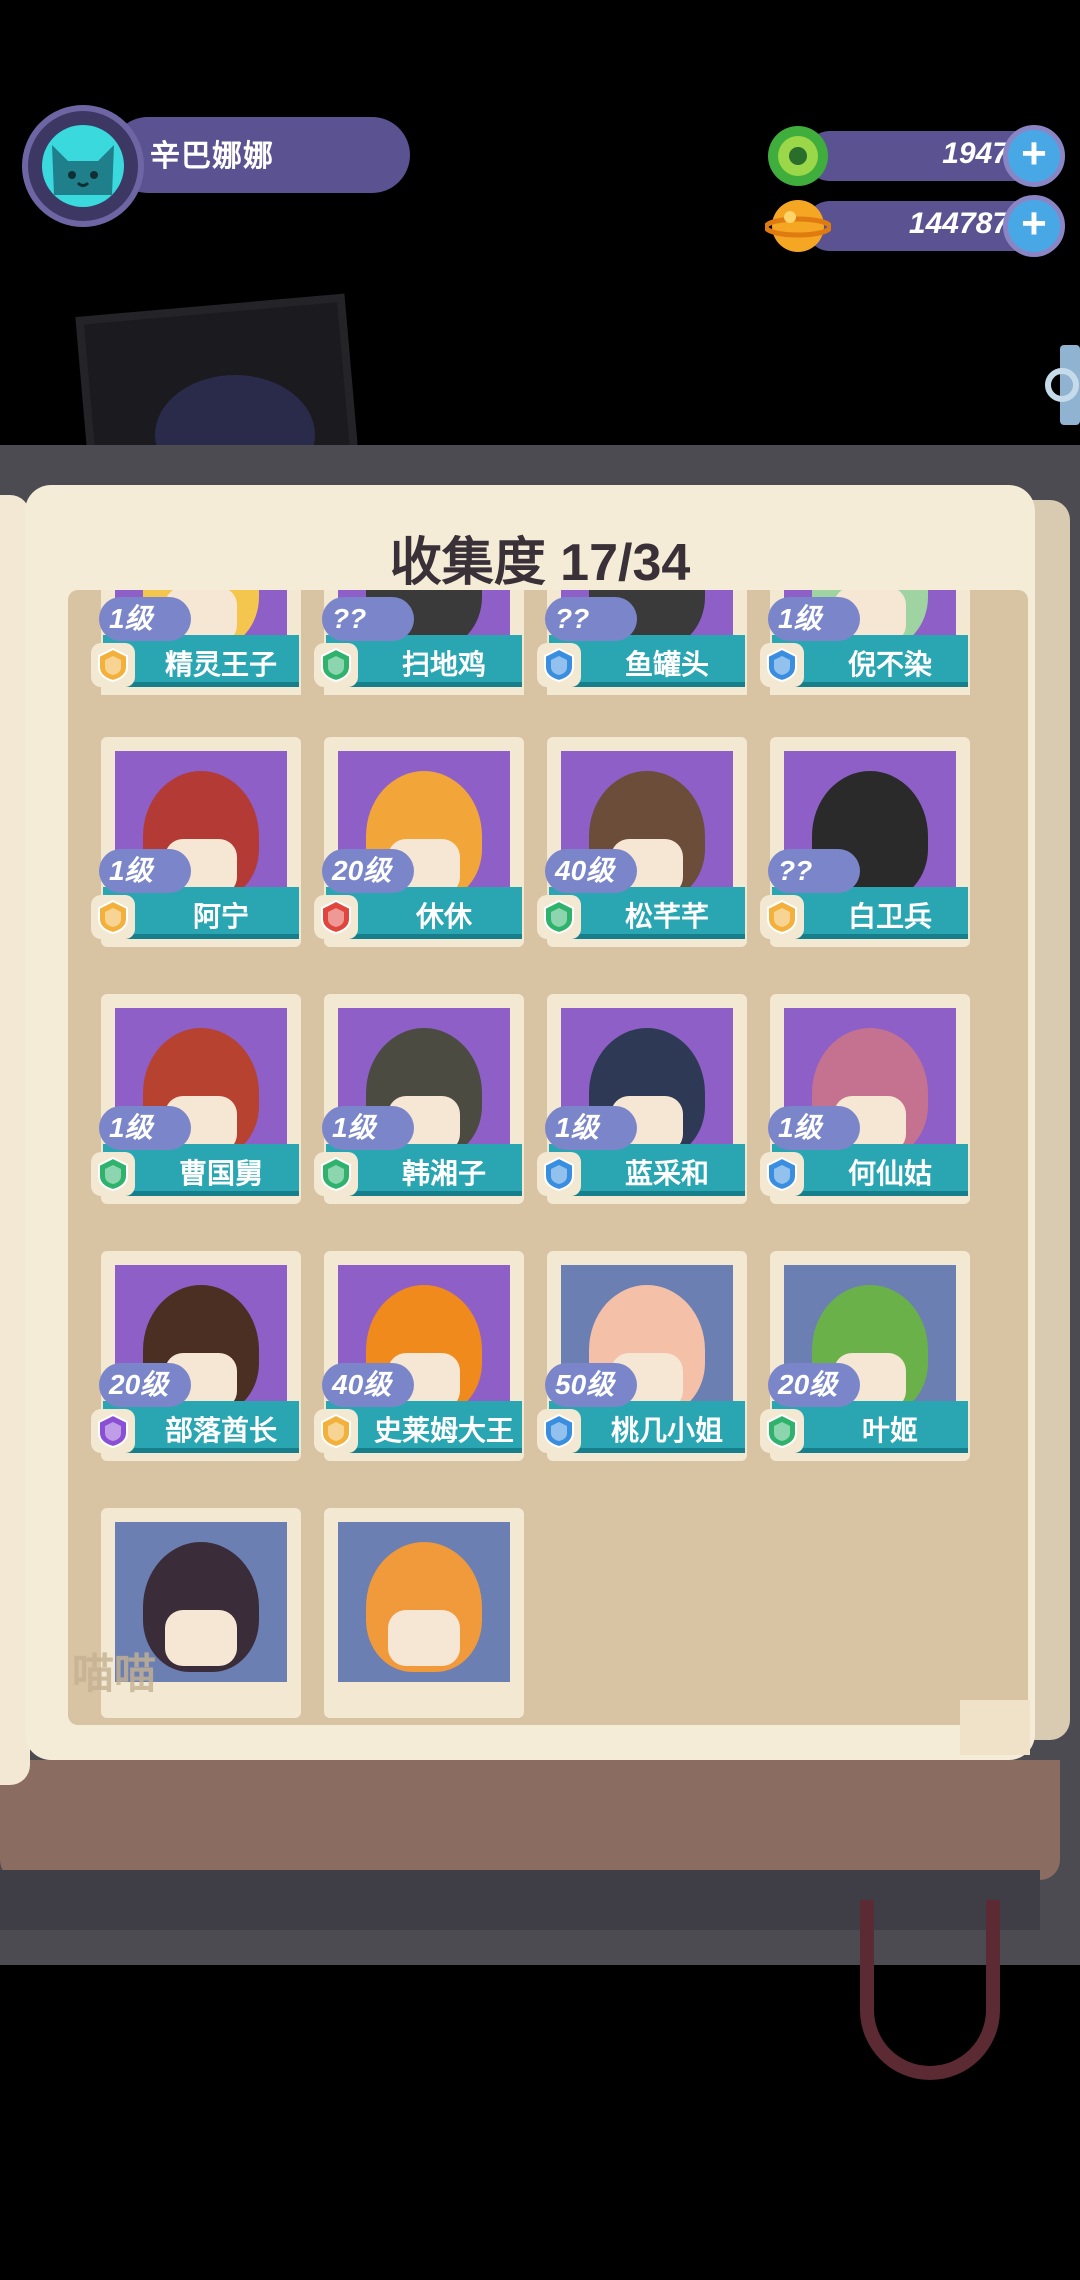 This screenshot has width=1080, height=2280. What do you see at coordinates (220, 664) in the screenshot?
I see `character-name: 精灵王子` at bounding box center [220, 664].